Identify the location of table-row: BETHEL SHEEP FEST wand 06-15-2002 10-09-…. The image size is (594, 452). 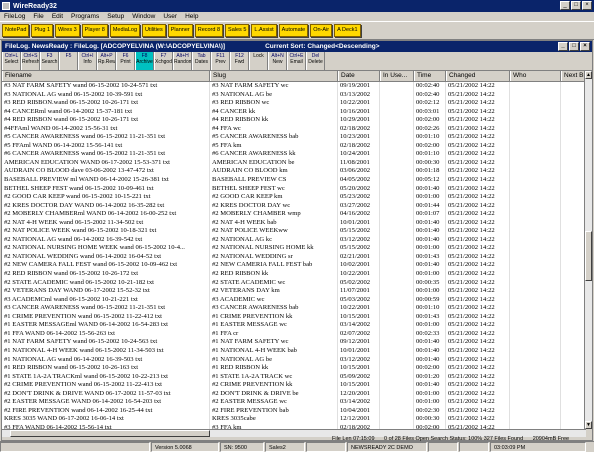
(294, 189).